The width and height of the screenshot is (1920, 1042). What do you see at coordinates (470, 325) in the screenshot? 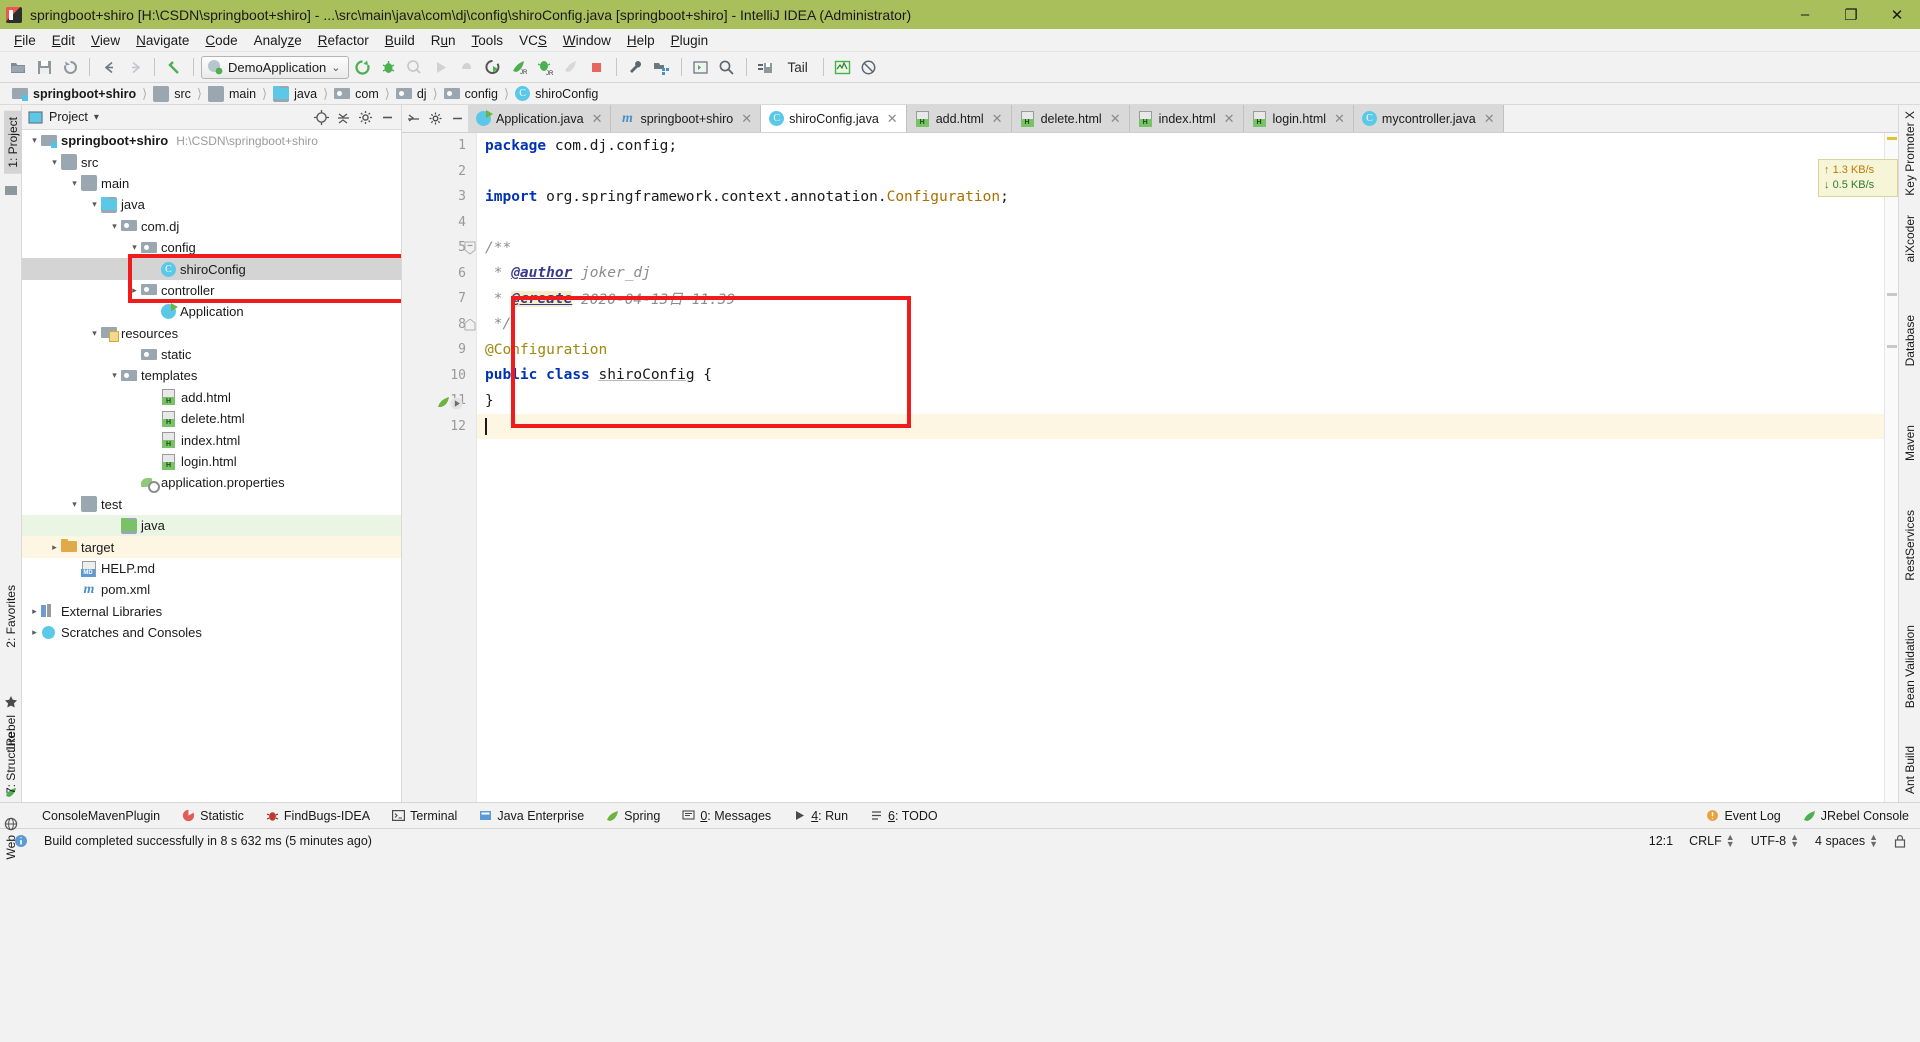
I see `code-fold-end-icon` at bounding box center [470, 325].